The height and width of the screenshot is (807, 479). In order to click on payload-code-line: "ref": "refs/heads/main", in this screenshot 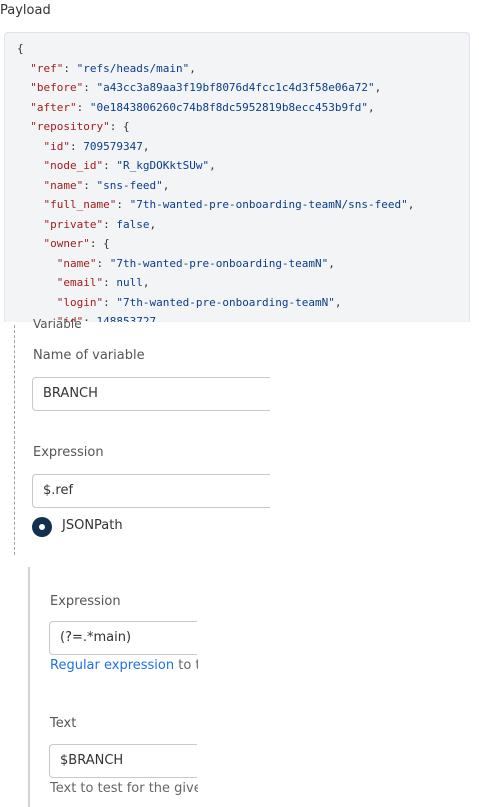, I will do `click(113, 68)`.